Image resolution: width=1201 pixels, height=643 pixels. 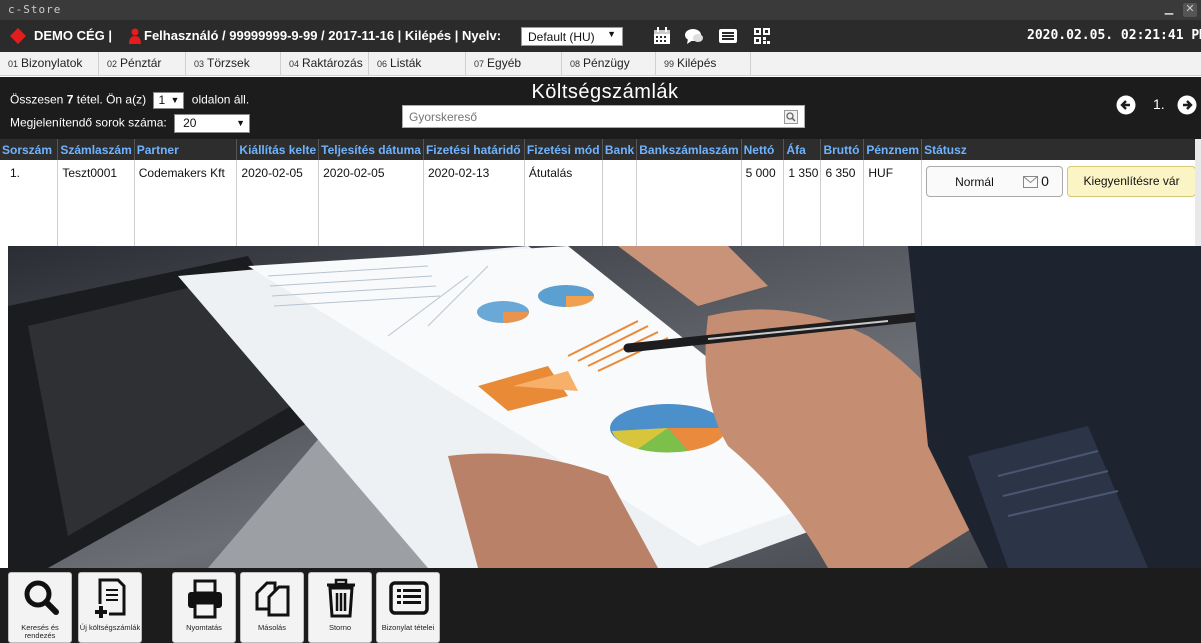 What do you see at coordinates (575, 64) in the screenshot?
I see `menu-num: 08` at bounding box center [575, 64].